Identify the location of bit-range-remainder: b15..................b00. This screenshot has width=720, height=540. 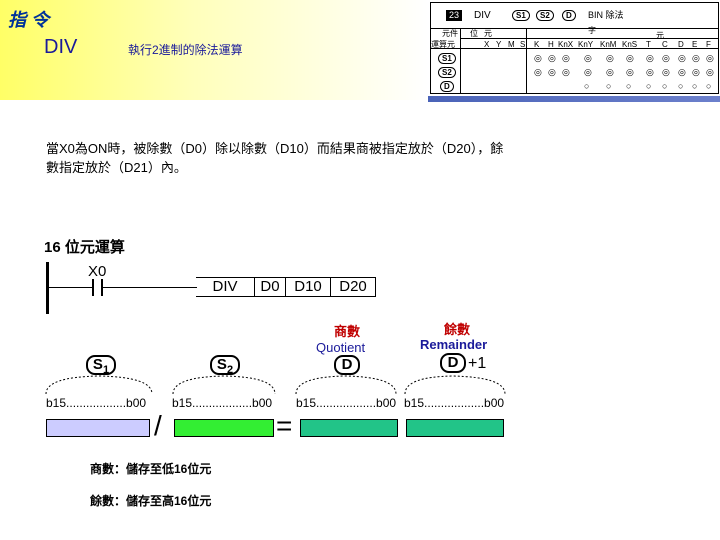
(454, 403).